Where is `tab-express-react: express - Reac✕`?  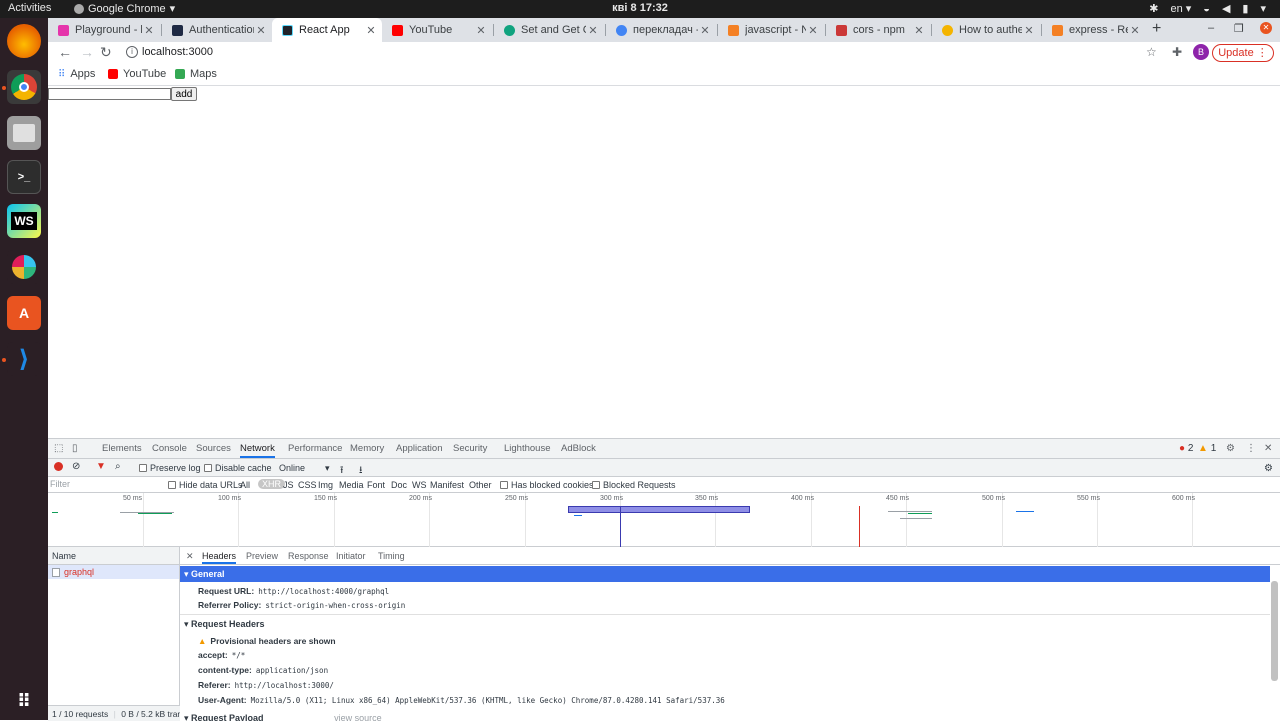
tab-express-react: express - Reac✕ is located at coordinates (1094, 30).